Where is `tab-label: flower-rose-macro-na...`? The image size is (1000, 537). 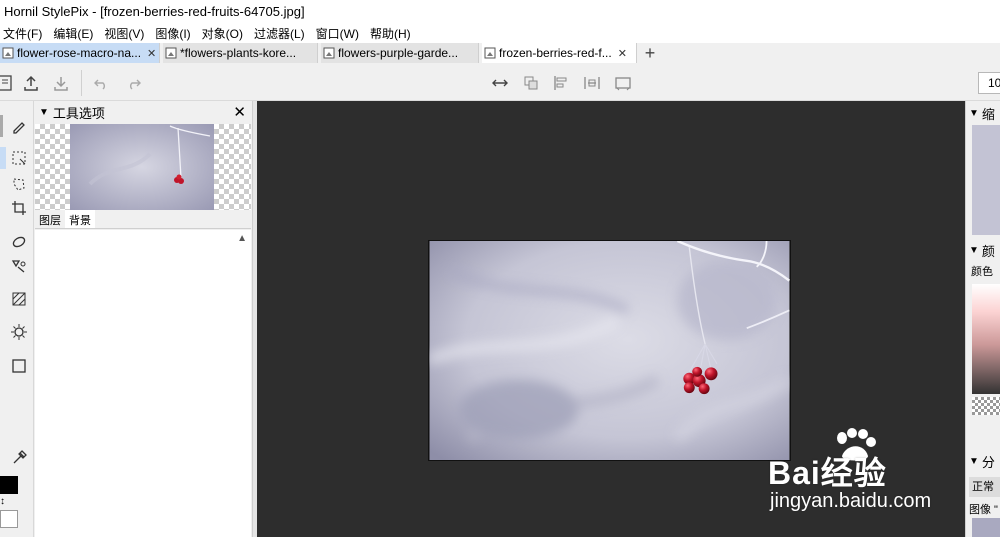 tab-label: flower-rose-macro-na... is located at coordinates (79, 53).